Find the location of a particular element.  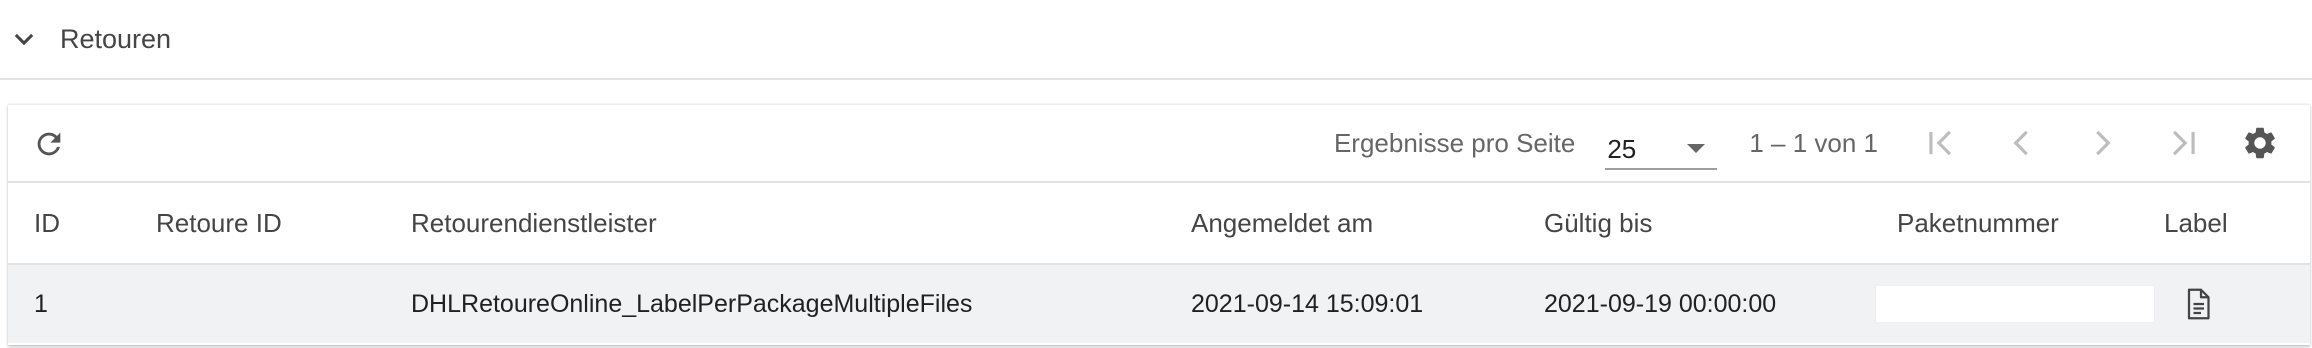

next-page-icon is located at coordinates (2103, 143).